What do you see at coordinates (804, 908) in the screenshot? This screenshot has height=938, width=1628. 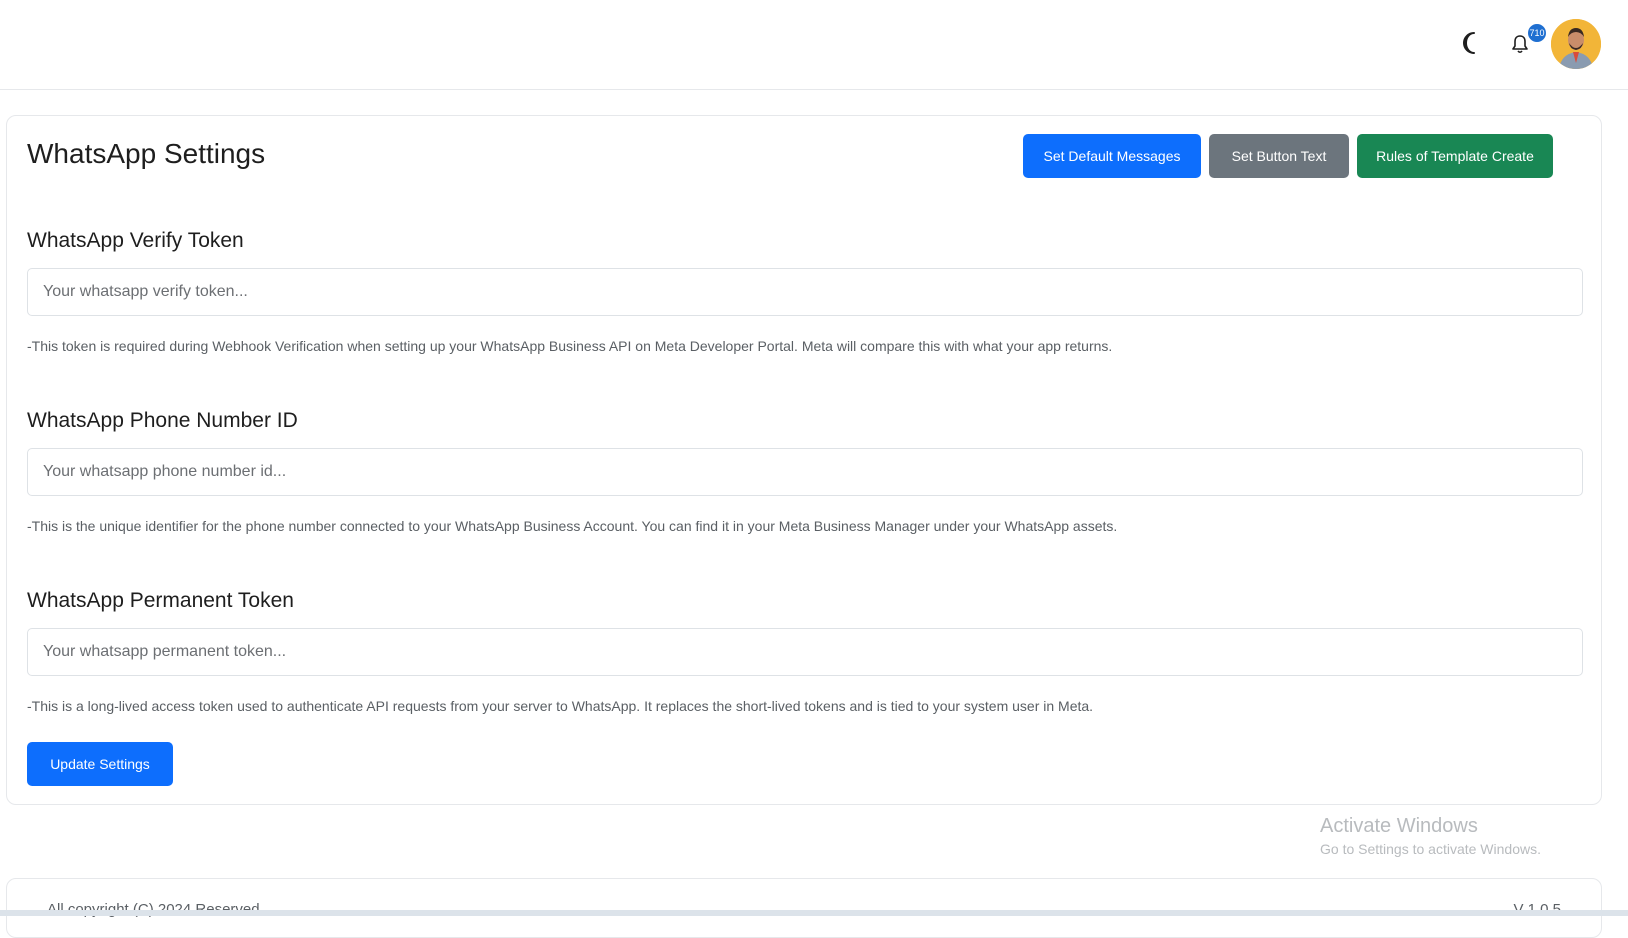 I see `page-footer: All copyright (C) 2024 Reserved V 1.0.5` at bounding box center [804, 908].